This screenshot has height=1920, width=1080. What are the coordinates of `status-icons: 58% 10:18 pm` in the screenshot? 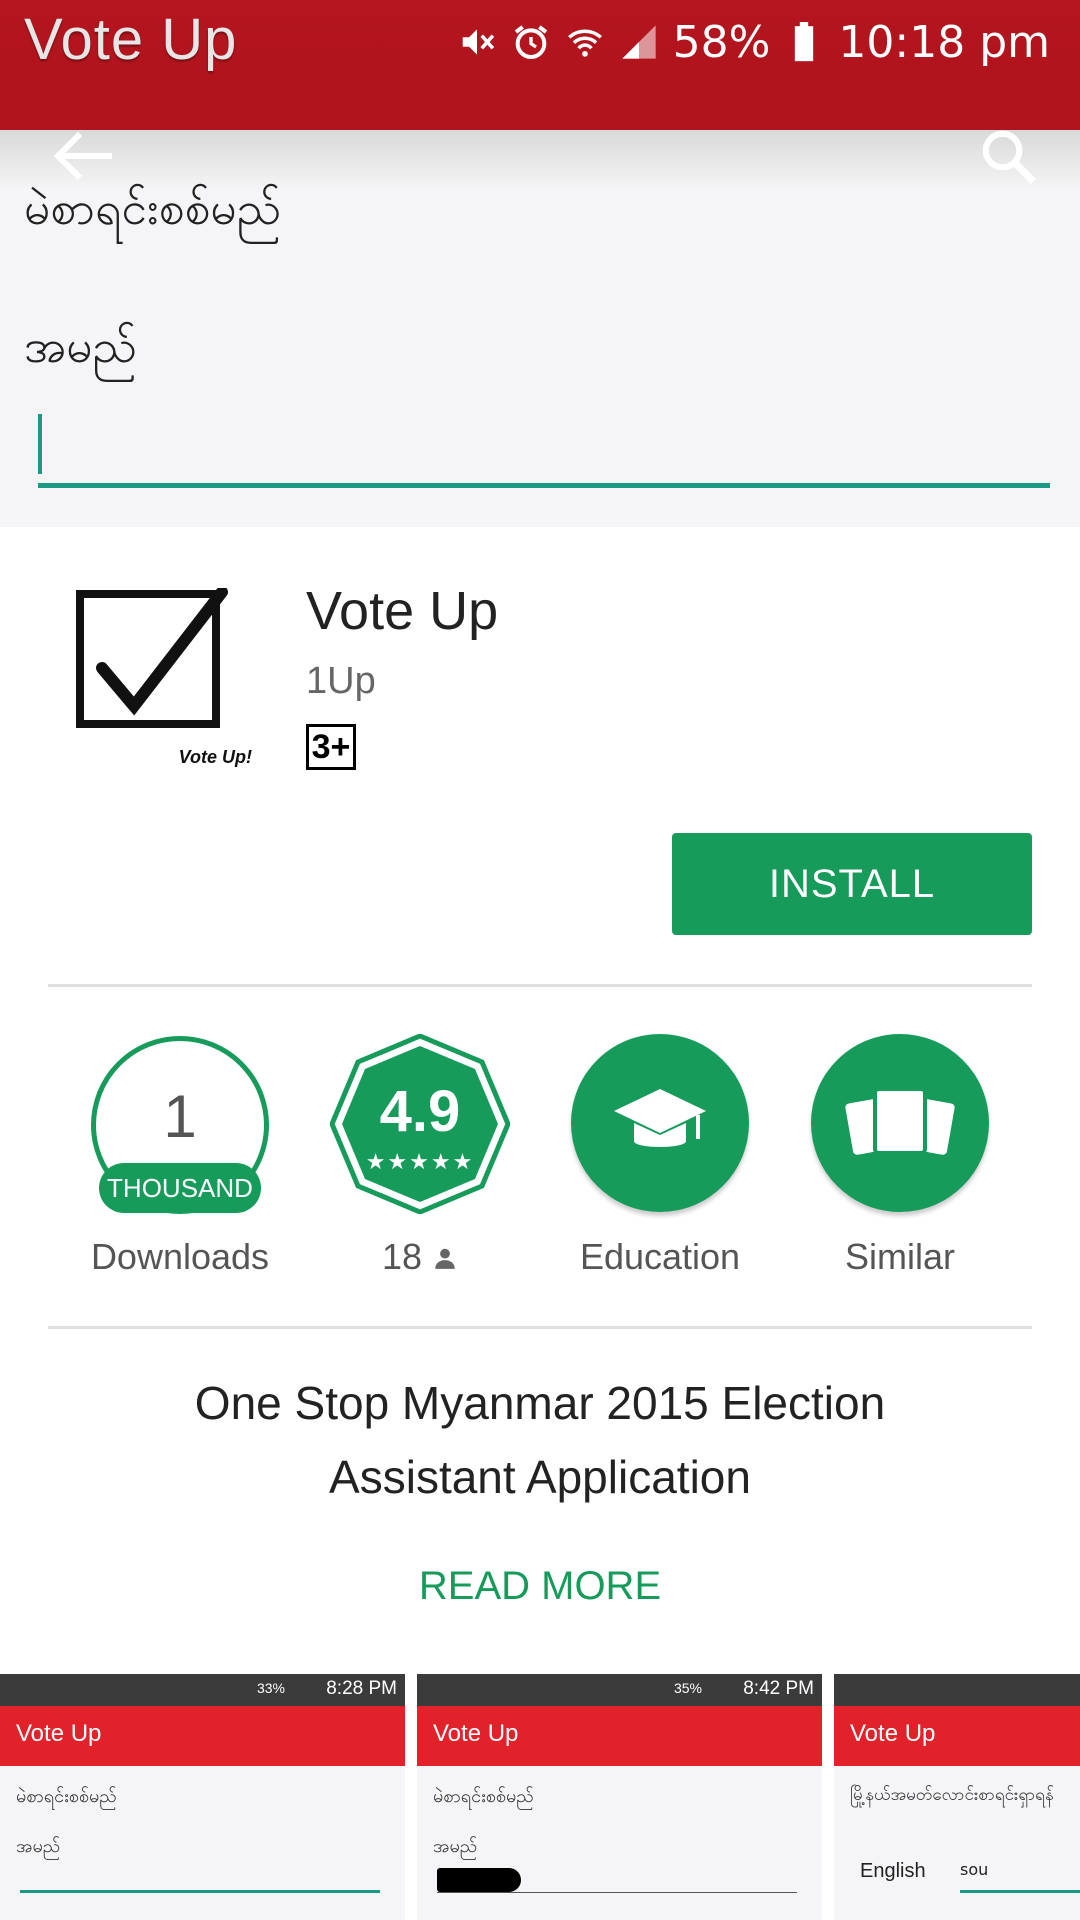 It's located at (753, 42).